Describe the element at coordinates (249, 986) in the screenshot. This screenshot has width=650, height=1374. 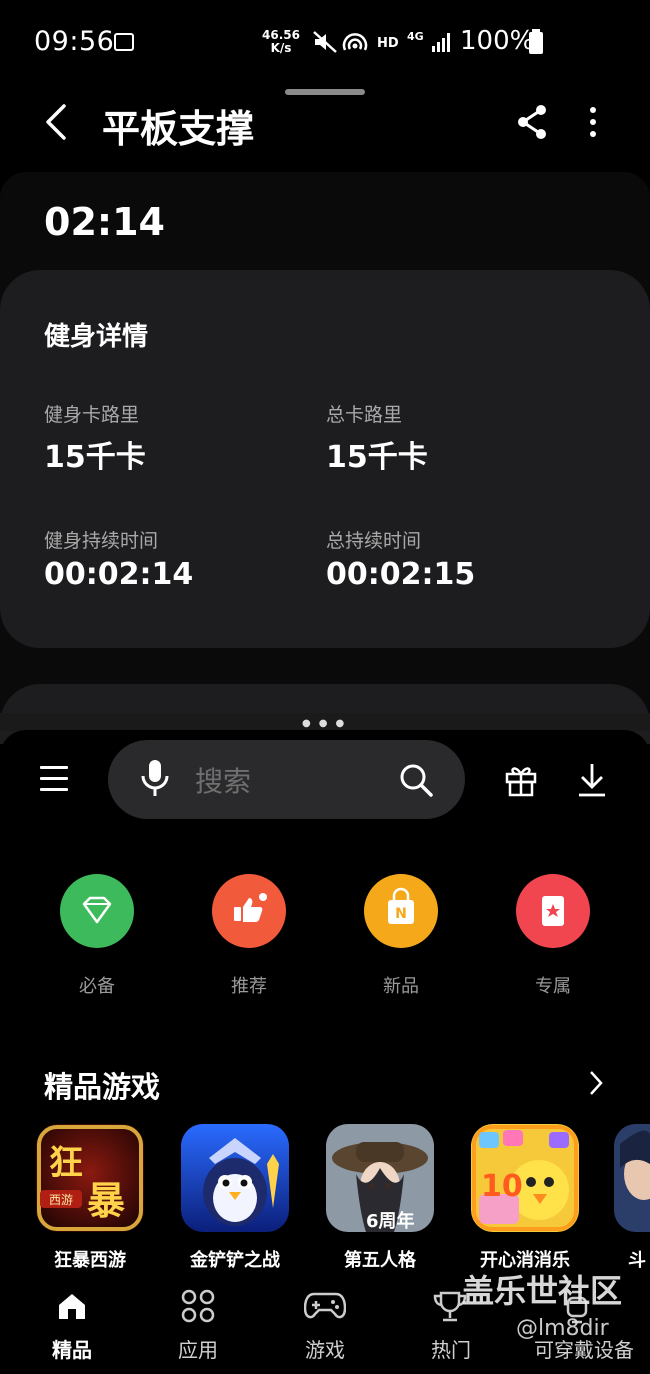
I see `category-label: 推荐` at that location.